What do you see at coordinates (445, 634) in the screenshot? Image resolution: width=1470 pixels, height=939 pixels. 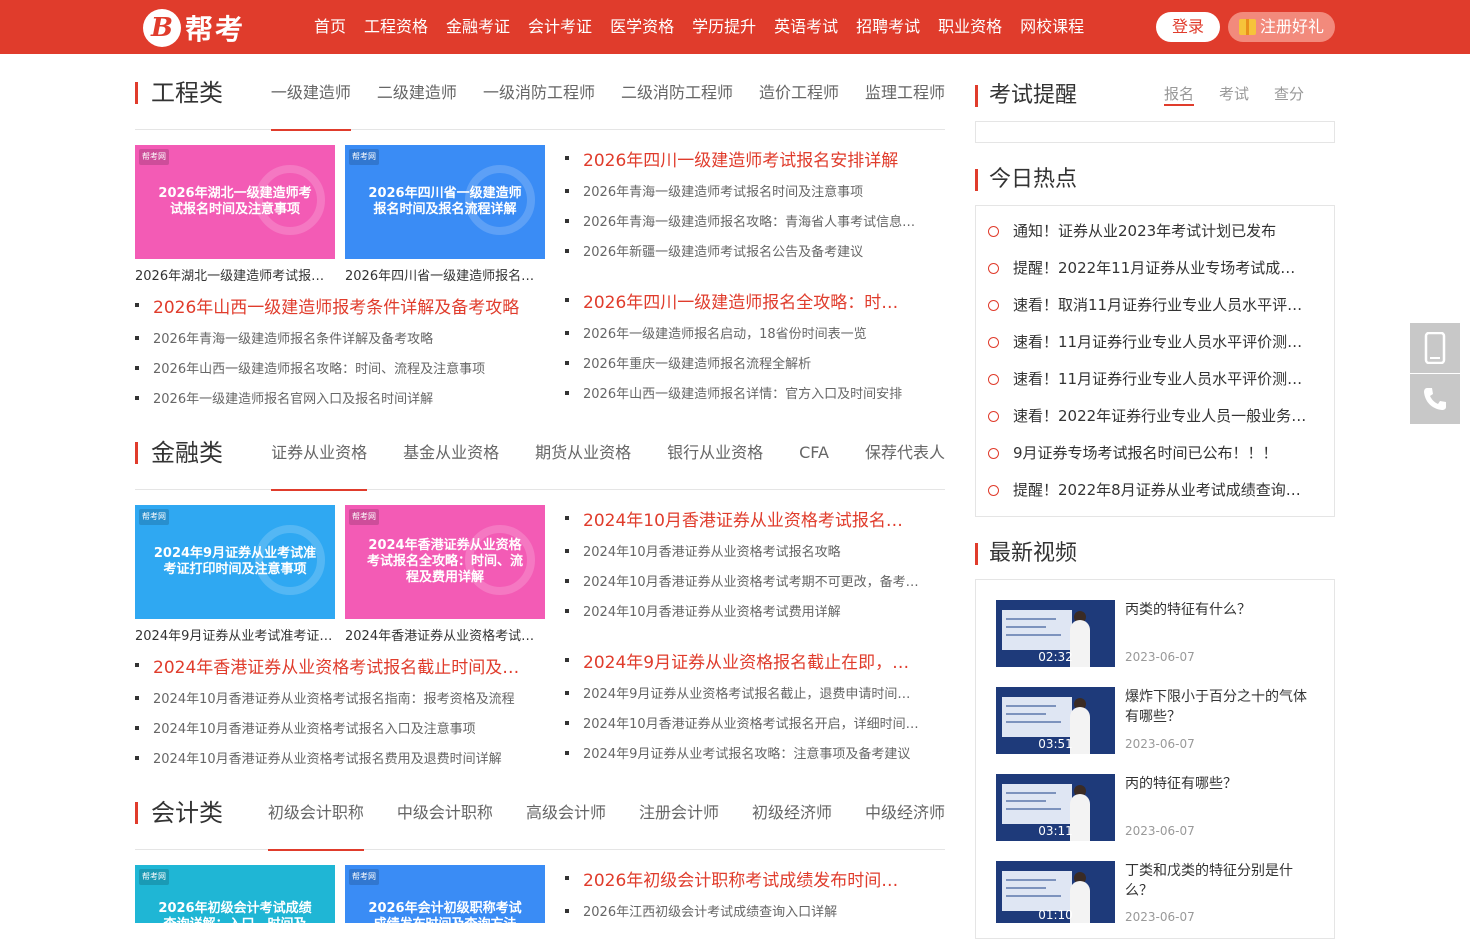 I see `thumb-caption: 2024年香港证券从业资格考试报名全攻略` at bounding box center [445, 634].